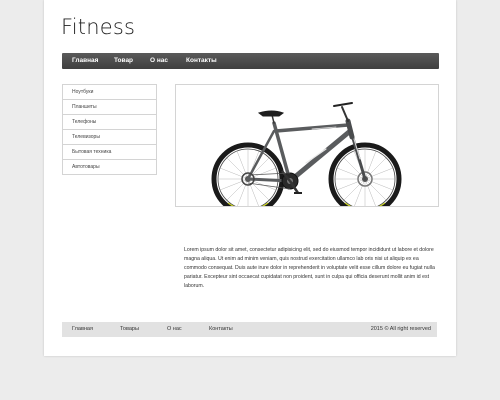  Describe the element at coordinates (82, 329) in the screenshot. I see `footer-link-home: Главная` at that location.